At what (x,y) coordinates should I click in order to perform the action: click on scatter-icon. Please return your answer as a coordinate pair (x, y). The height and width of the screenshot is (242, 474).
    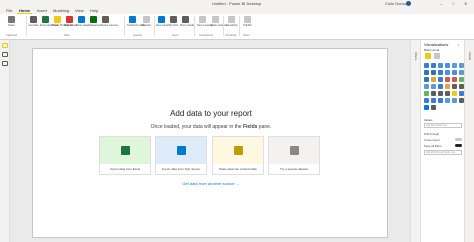
    Looking at the image, I should click on (440, 79).